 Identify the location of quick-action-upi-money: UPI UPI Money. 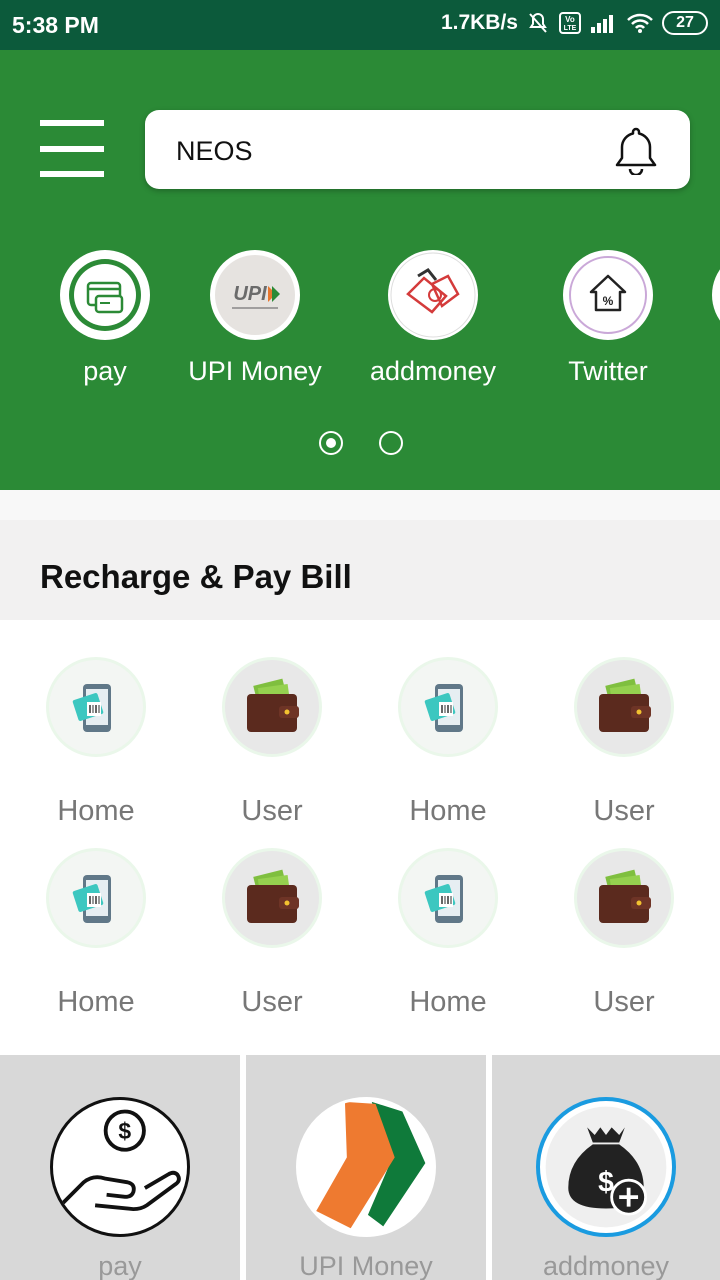
(255, 318).